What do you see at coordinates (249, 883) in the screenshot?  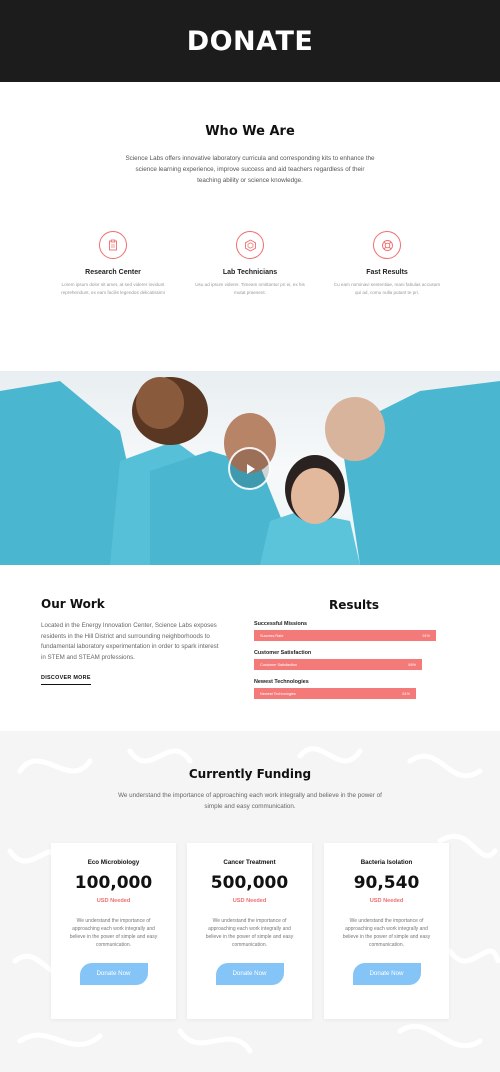 I see `card-amount: 500,000` at bounding box center [249, 883].